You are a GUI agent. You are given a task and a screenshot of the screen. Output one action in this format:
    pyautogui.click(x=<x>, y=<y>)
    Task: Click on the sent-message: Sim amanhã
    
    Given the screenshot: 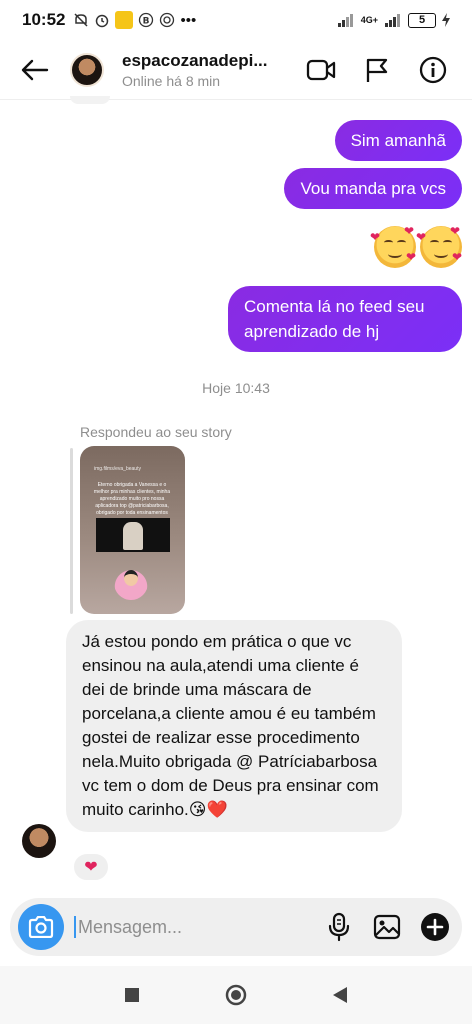 What is the action you would take?
    pyautogui.click(x=398, y=140)
    